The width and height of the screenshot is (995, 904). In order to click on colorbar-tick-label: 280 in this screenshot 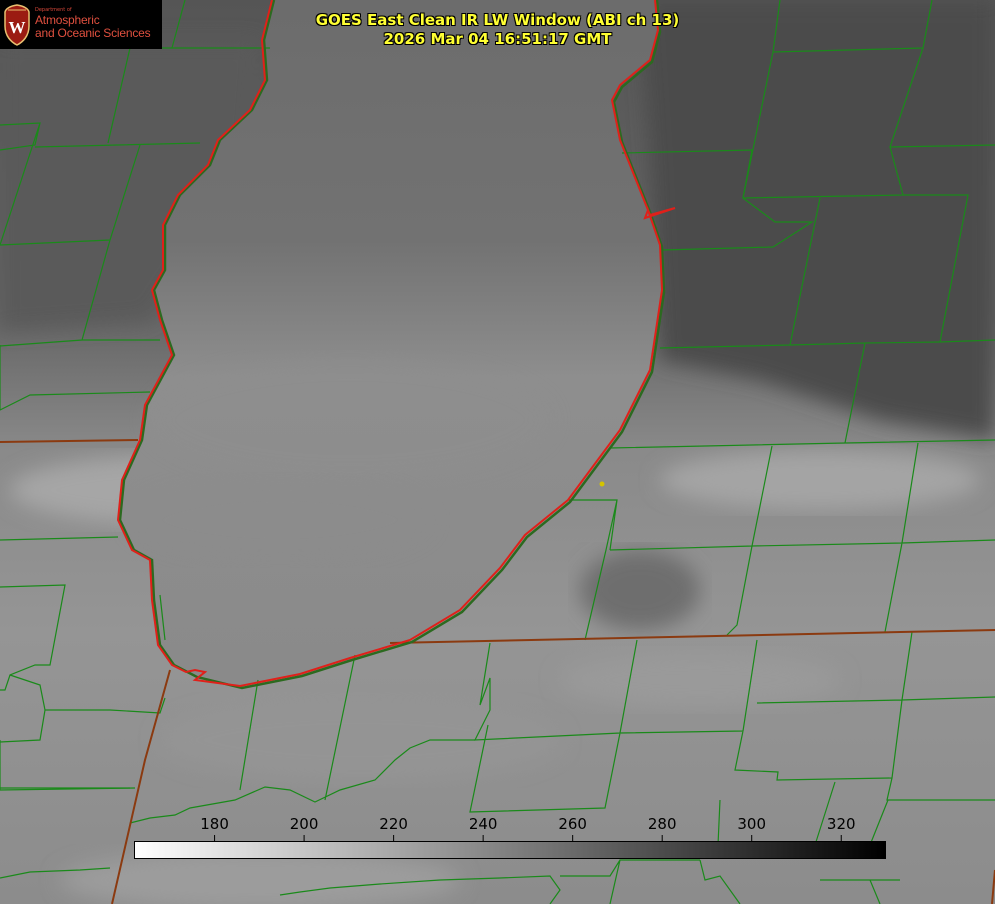, I will do `click(662, 824)`.